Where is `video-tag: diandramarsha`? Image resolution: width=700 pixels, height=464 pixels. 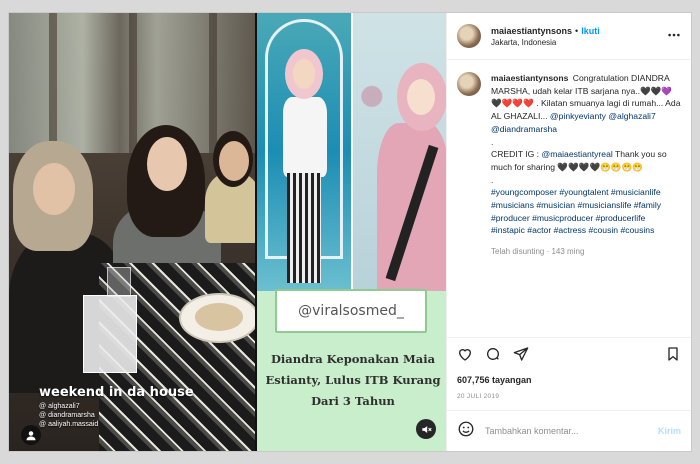
video-tag: diandramarsha is located at coordinates (67, 415).